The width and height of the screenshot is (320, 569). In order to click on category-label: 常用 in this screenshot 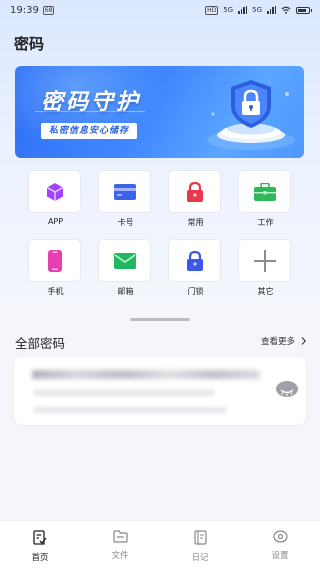, I will do `click(195, 222)`.